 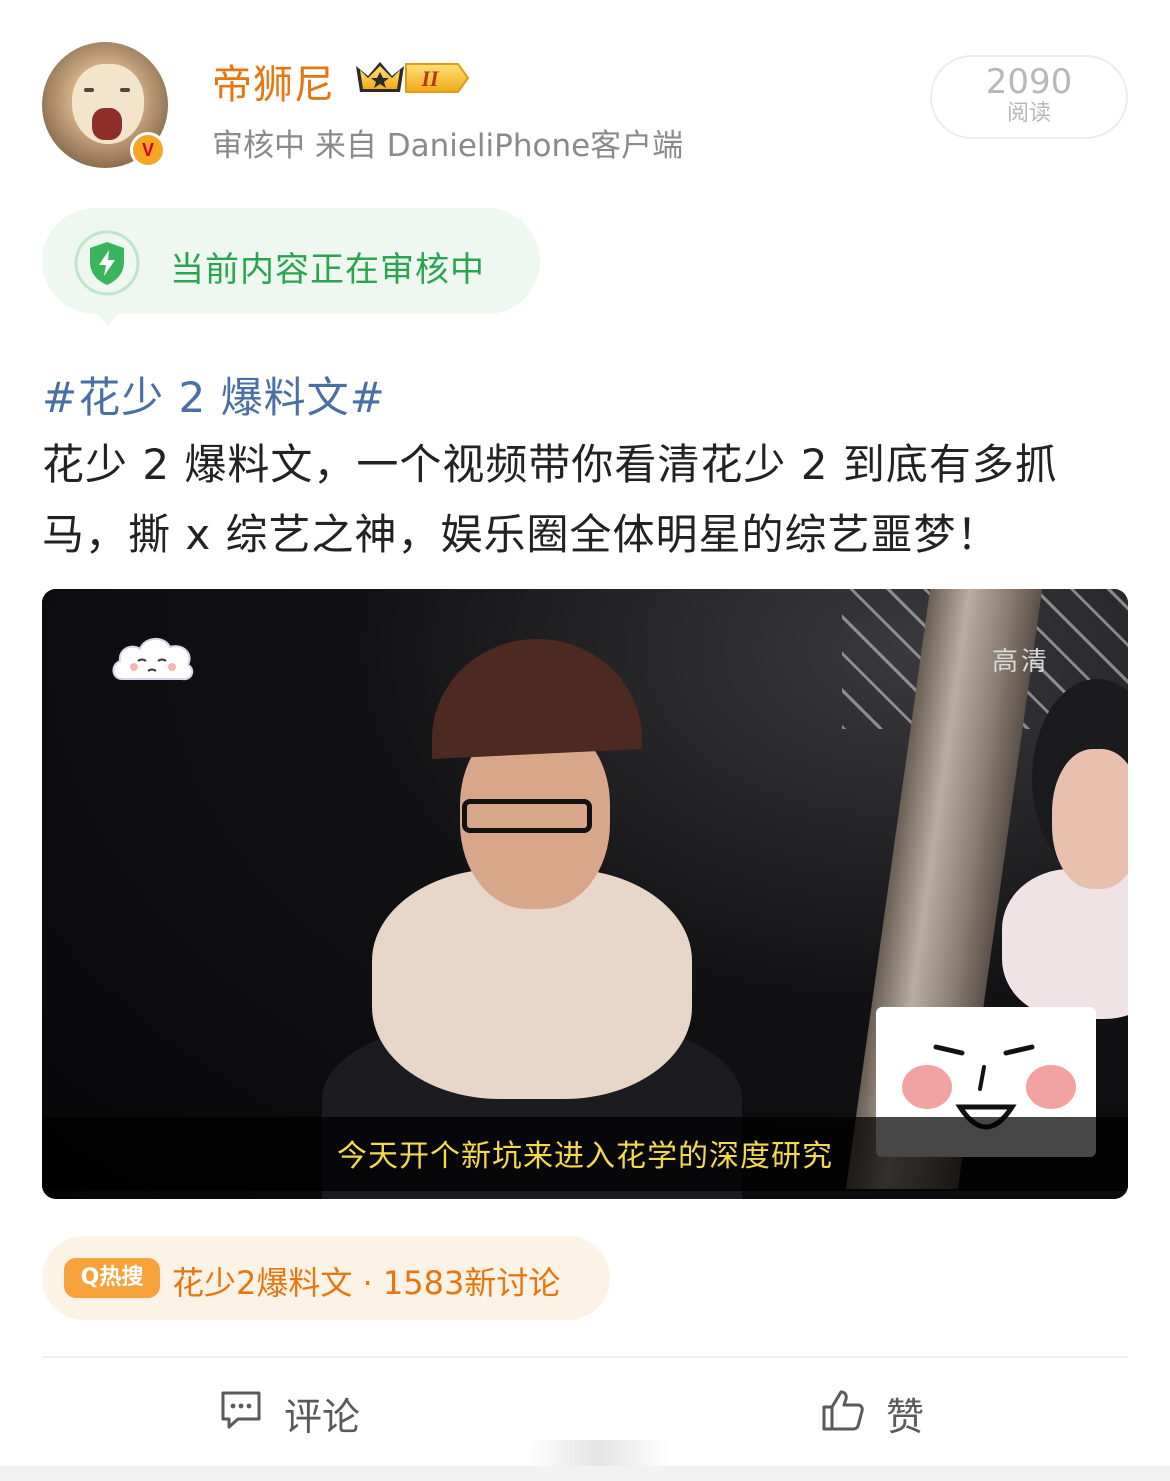 I want to click on hot-search-link: Q热搜 花少2爆料文 · 1583新讨论, so click(x=326, y=1278).